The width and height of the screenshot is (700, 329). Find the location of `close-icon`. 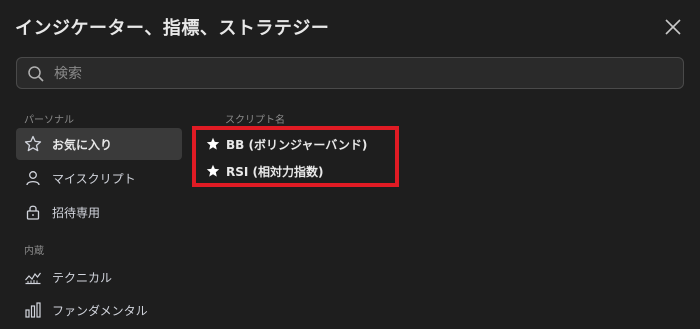

close-icon is located at coordinates (673, 27).